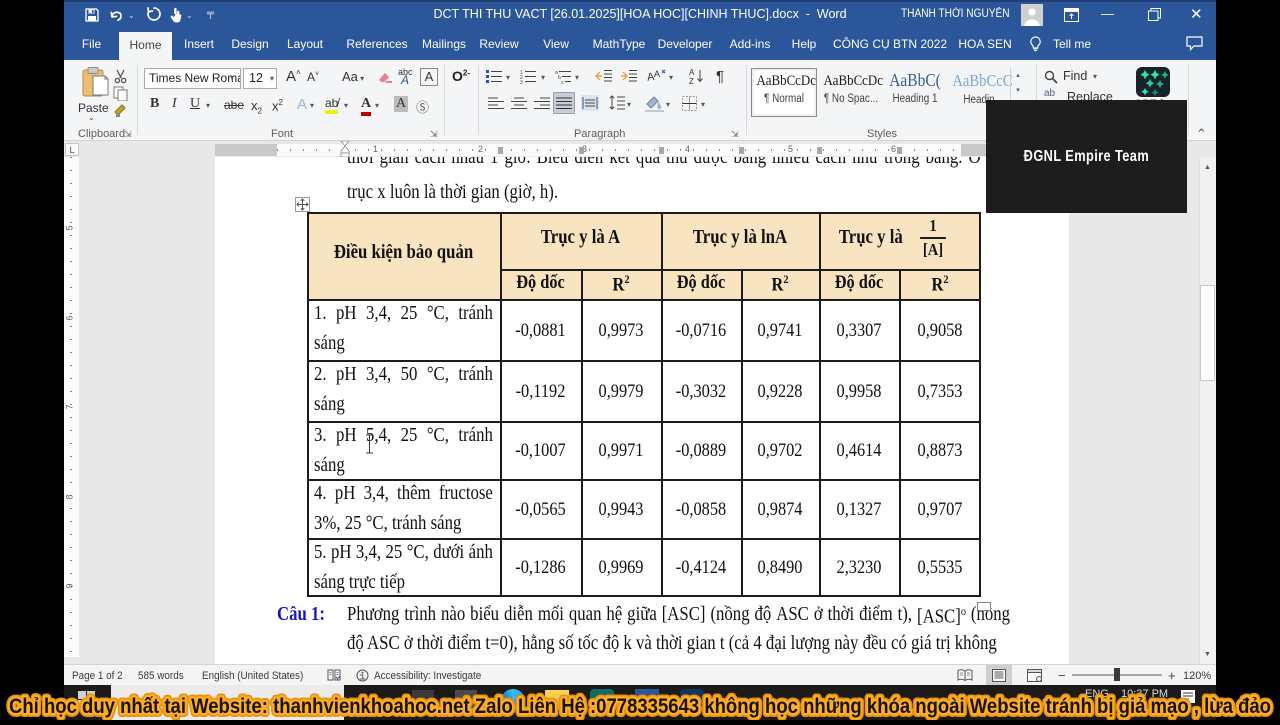 The image size is (1280, 725). What do you see at coordinates (521, 82) in the screenshot?
I see `svg-text: 3` at bounding box center [521, 82].